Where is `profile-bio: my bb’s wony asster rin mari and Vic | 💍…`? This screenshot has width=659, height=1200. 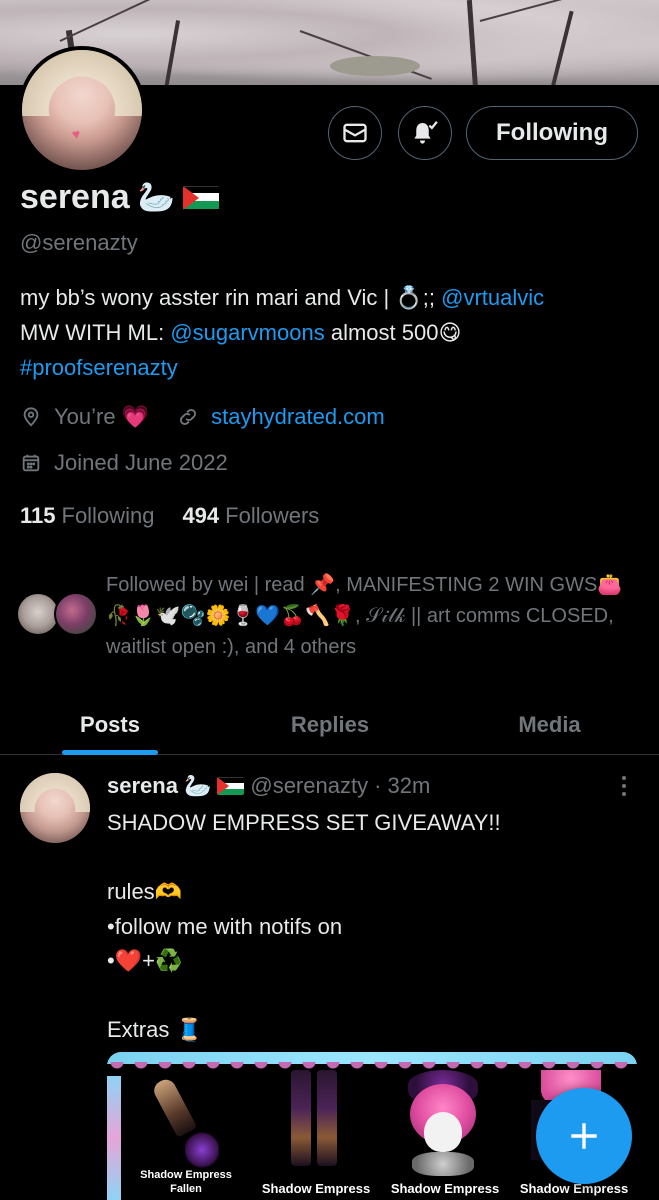
profile-bio: my bb’s wony asster rin mari and Vic | 💍… is located at coordinates (330, 332).